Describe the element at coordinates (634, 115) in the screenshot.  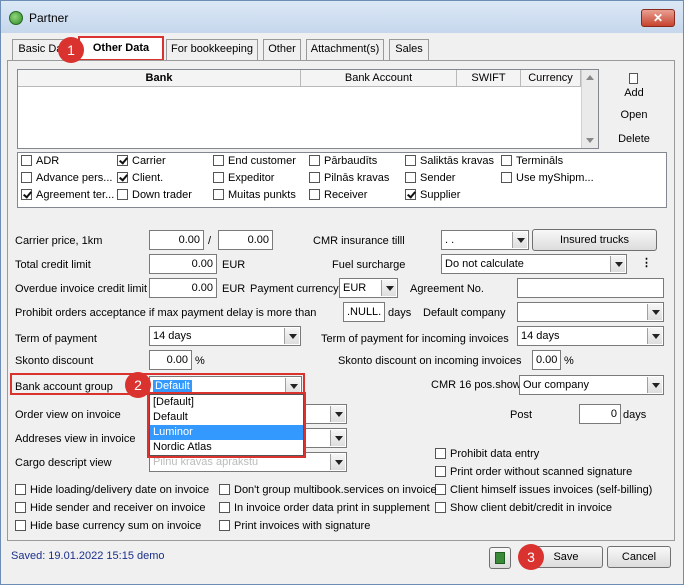
I see `open-button: Open` at that location.